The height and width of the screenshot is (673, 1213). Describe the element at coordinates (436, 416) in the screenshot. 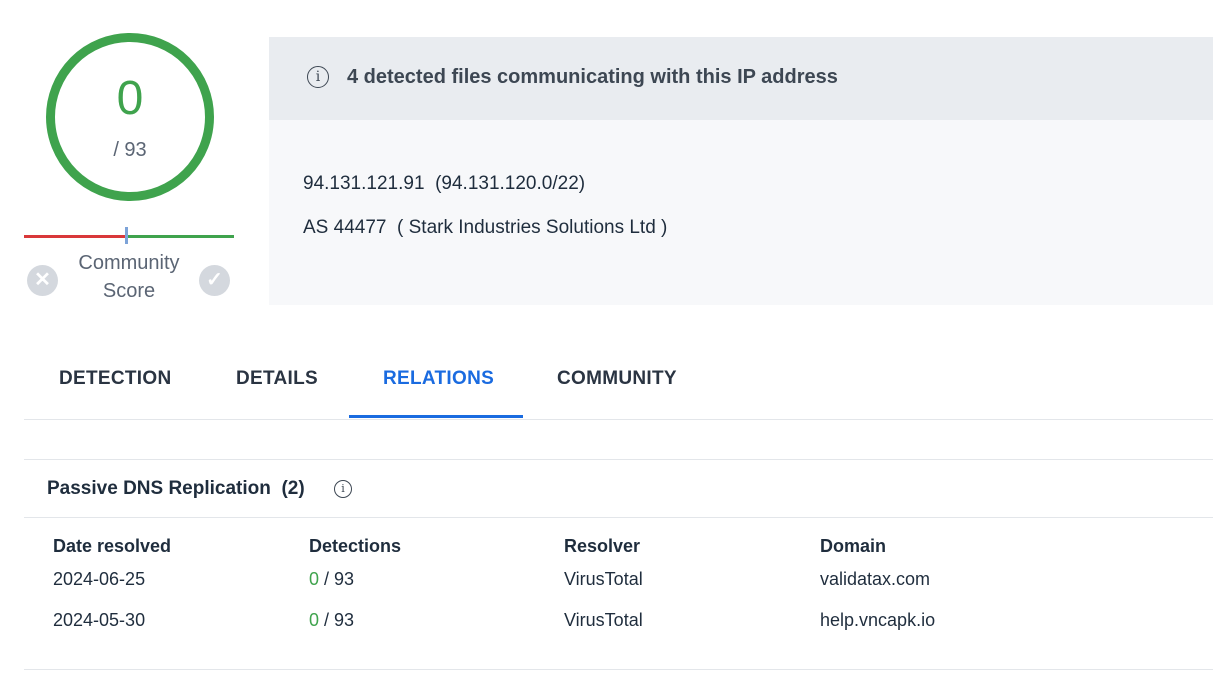

I see `active-tab-indicator` at that location.